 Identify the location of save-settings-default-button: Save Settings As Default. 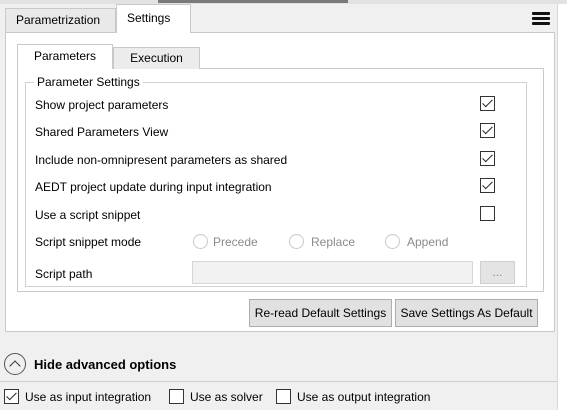
(466, 313).